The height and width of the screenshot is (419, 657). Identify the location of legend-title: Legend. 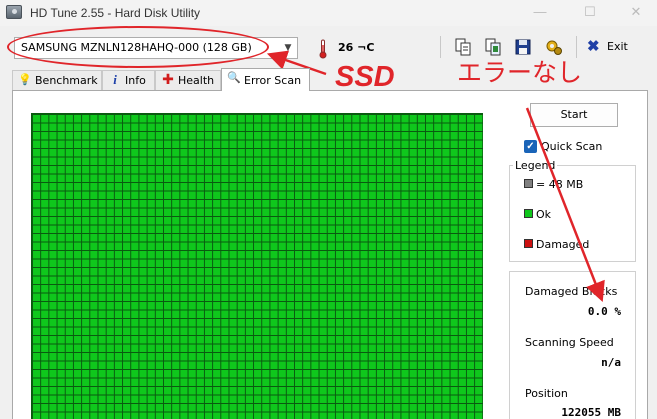
(535, 165).